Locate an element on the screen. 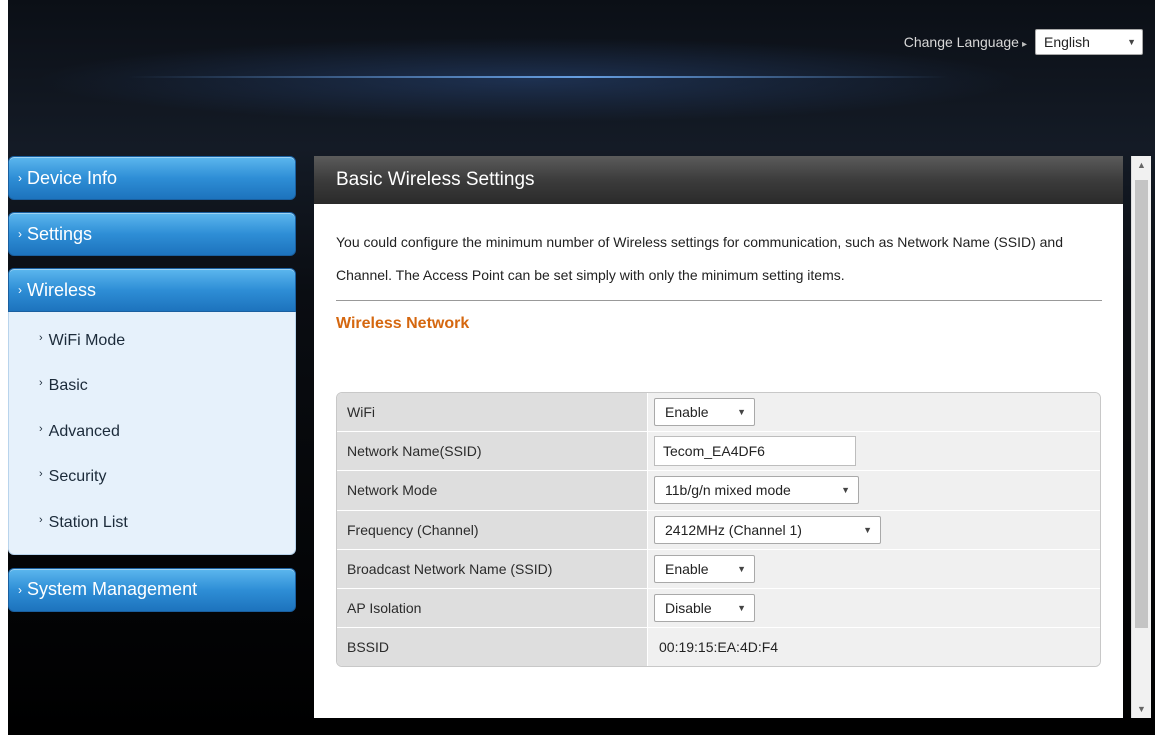  wifi-value-cell: Enable ▼ is located at coordinates (874, 412).